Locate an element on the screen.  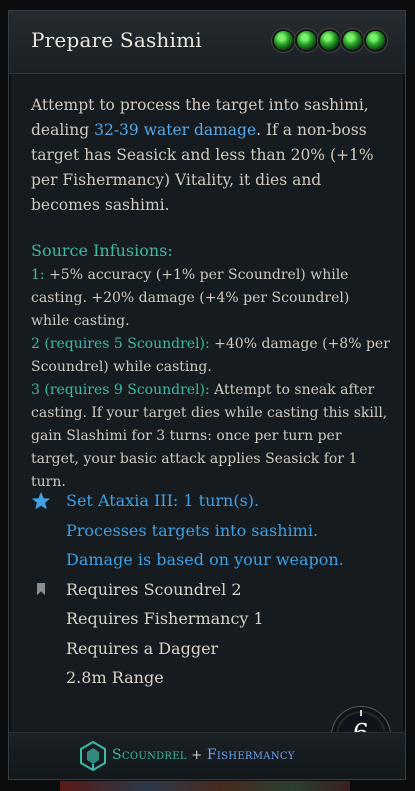
effect-row: Processes targets into sashimi. is located at coordinates (211, 531).